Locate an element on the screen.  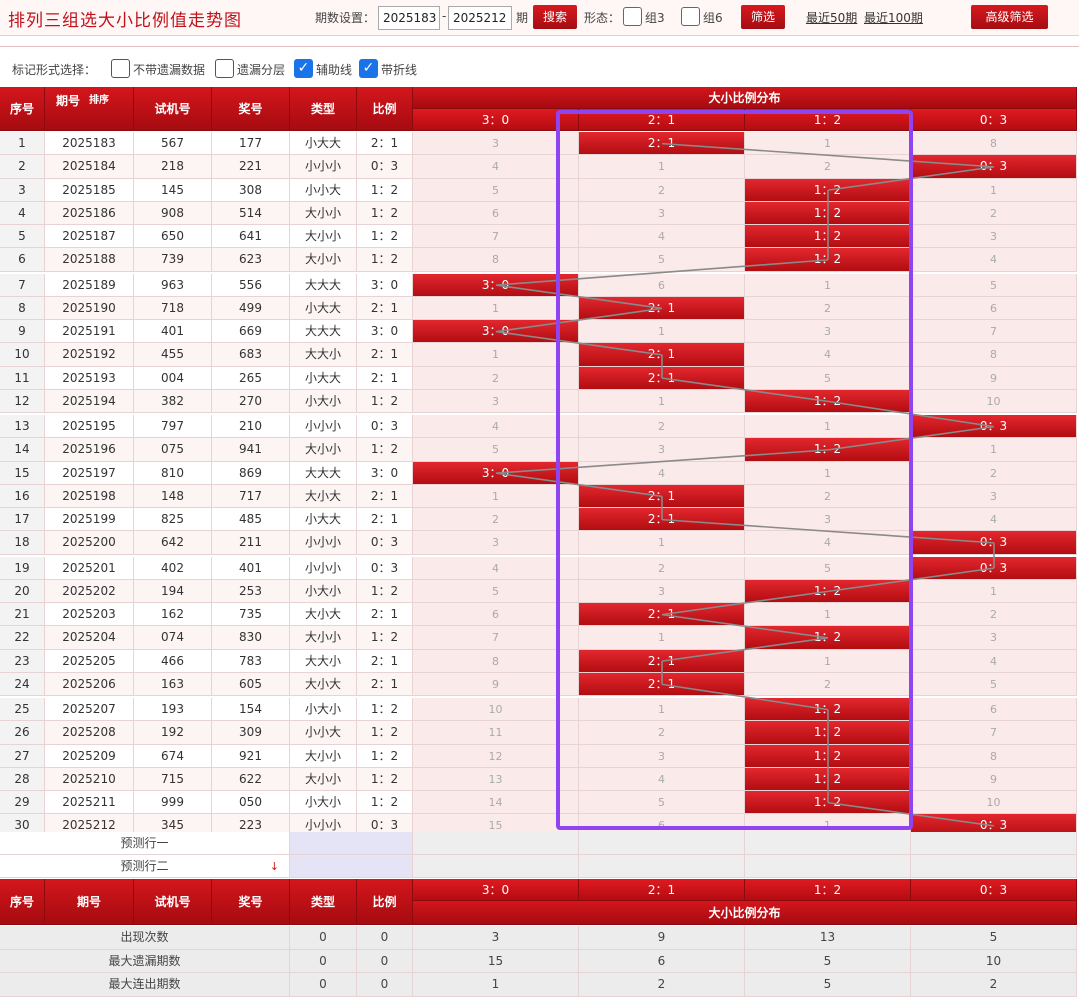
row-index: 22 is located at coordinates (22, 638).